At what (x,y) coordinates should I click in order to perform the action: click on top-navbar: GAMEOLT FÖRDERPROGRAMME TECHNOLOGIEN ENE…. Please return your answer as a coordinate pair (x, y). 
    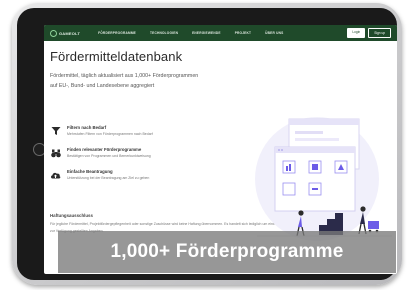
    Looking at the image, I should click on (220, 33).